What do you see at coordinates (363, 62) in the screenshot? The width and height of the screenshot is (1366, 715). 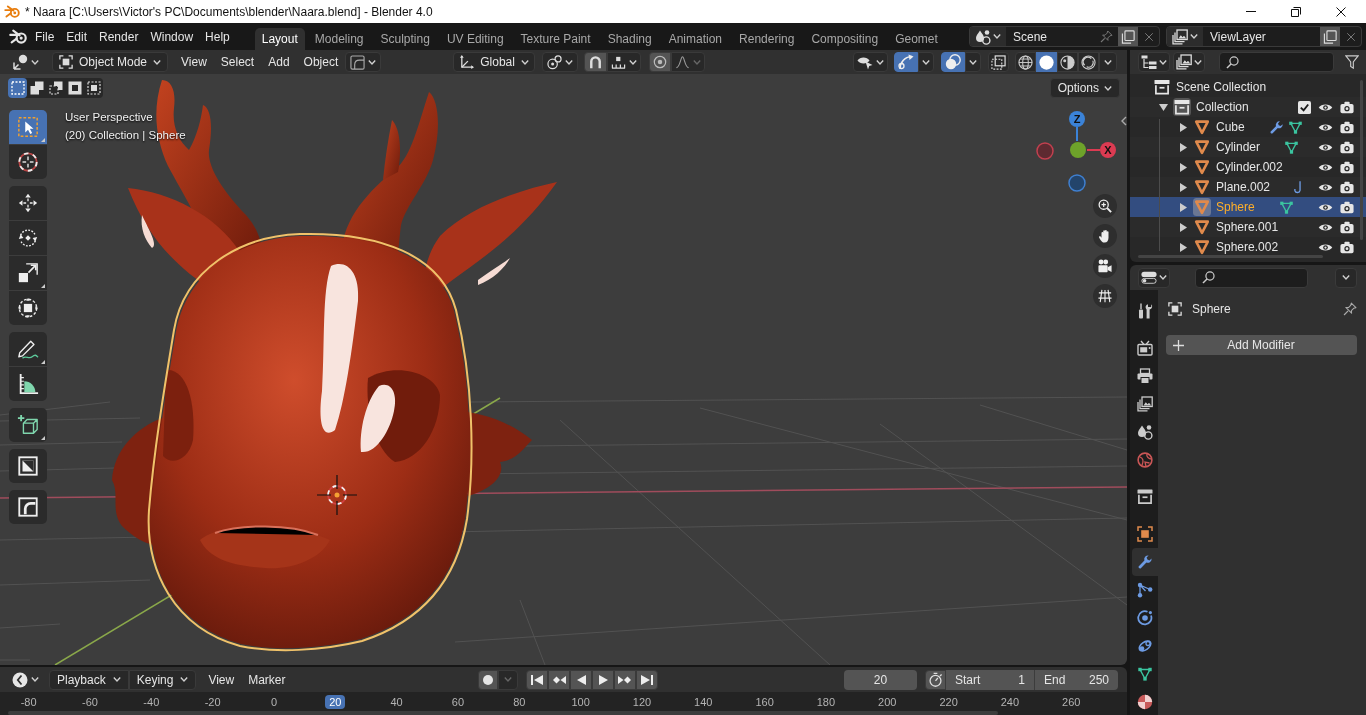 I see `affect-dropdown` at bounding box center [363, 62].